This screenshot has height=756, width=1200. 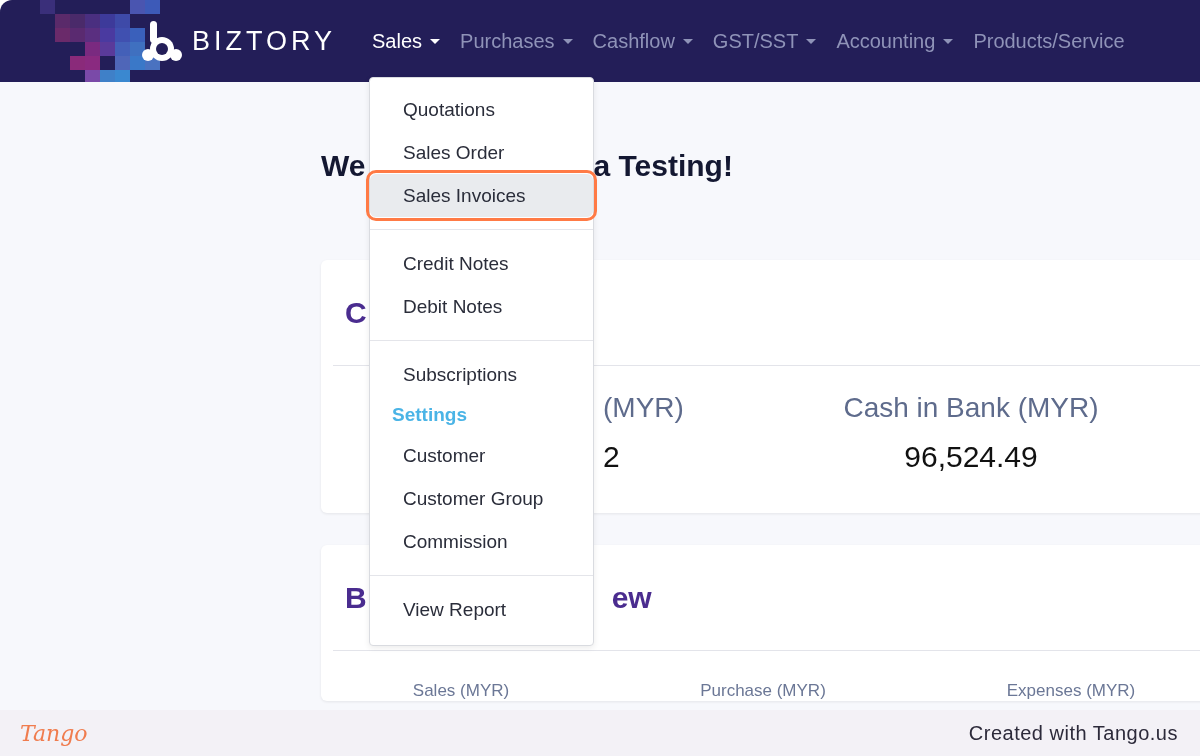 What do you see at coordinates (481, 152) in the screenshot?
I see `menu-item: Sales Order` at bounding box center [481, 152].